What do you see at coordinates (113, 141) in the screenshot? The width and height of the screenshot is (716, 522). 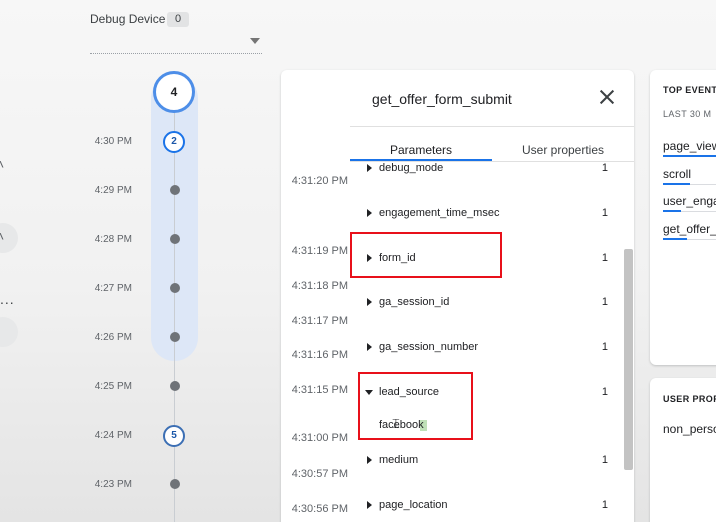 I see `timeline-time-label: 4:30 PM` at bounding box center [113, 141].